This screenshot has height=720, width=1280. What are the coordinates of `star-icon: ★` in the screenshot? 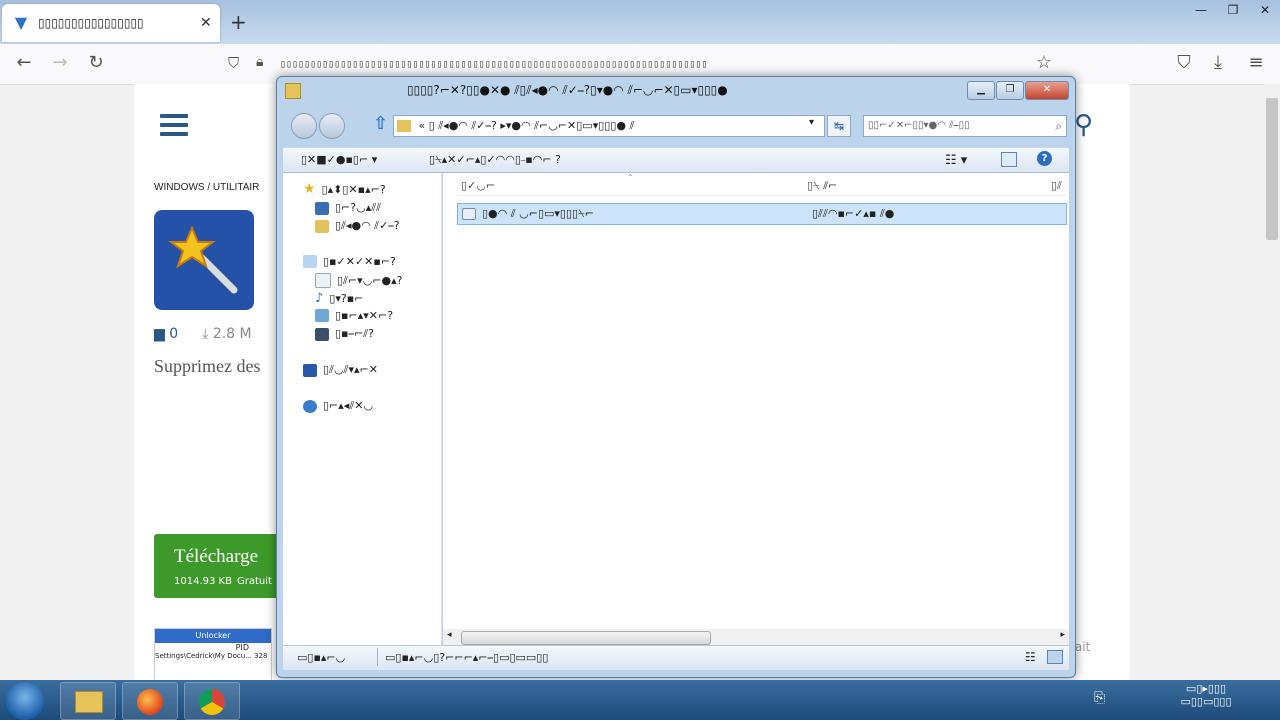 It's located at (309, 189).